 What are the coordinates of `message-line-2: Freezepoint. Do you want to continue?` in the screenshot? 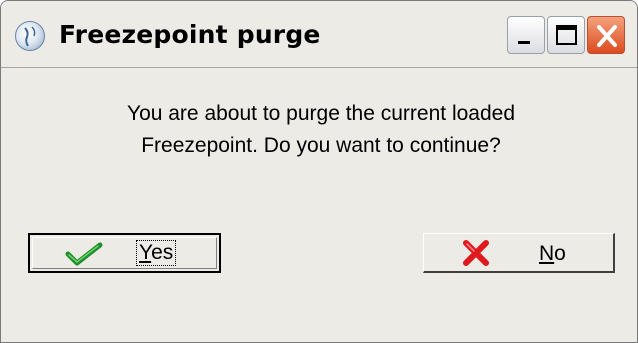 It's located at (321, 145).